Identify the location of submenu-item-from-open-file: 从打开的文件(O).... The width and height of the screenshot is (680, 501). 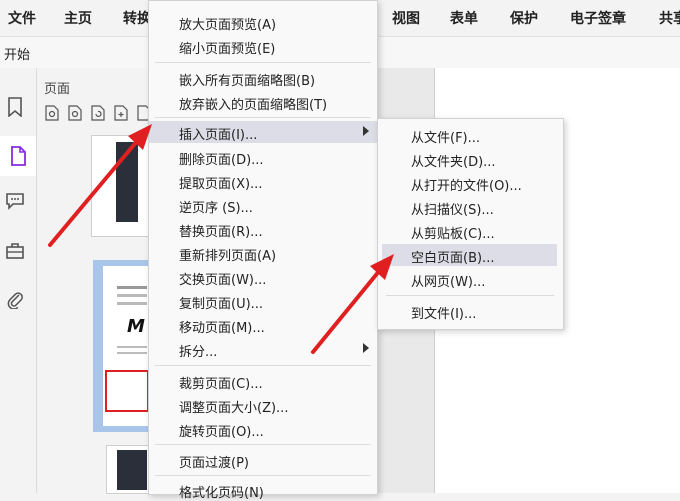
(469, 183).